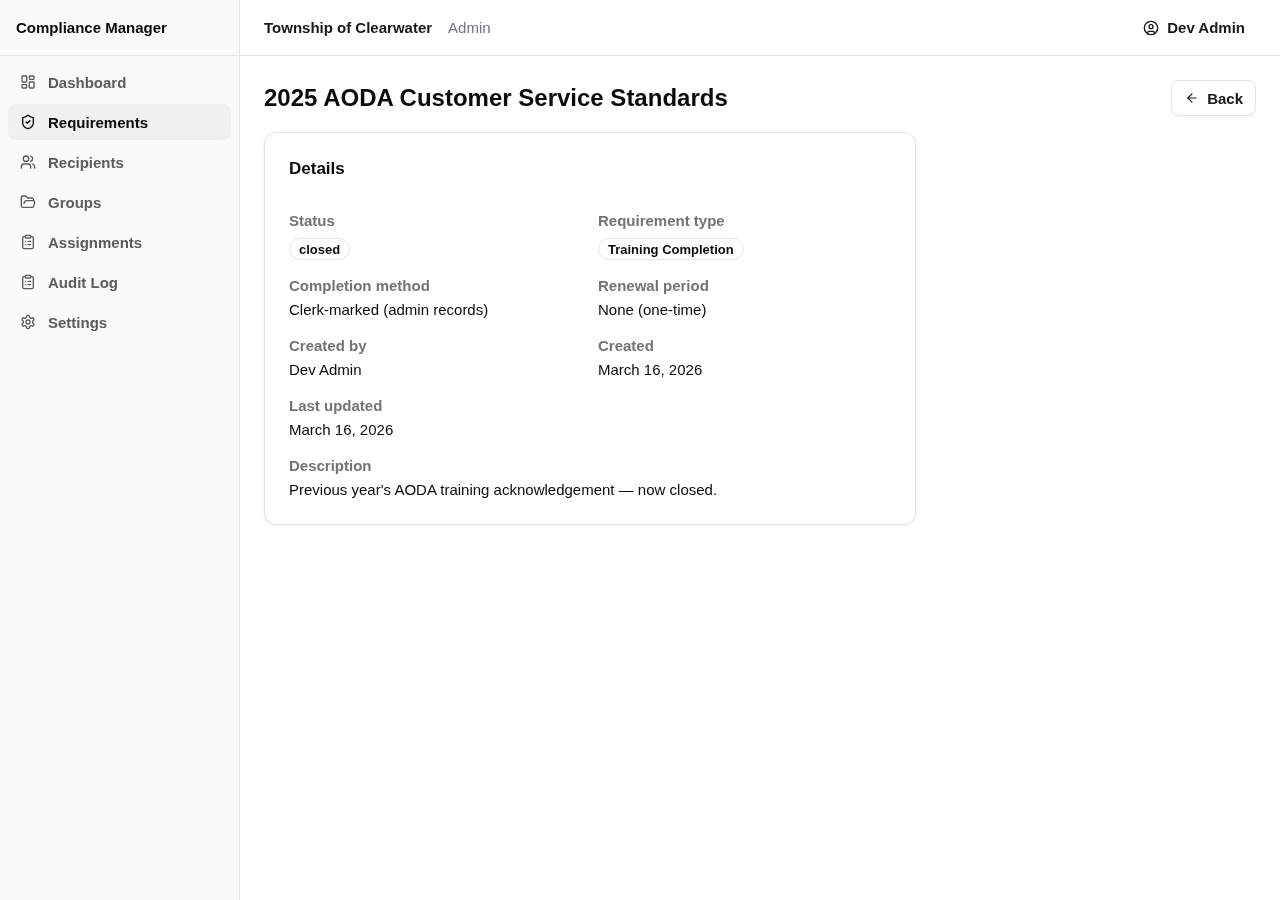  Describe the element at coordinates (626, 346) in the screenshot. I see `field-label: Created` at that location.